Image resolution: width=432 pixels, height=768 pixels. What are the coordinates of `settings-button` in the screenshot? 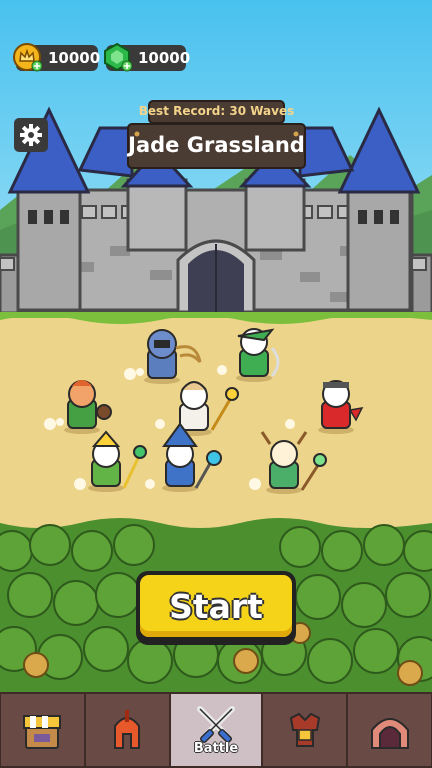 It's located at (31, 135).